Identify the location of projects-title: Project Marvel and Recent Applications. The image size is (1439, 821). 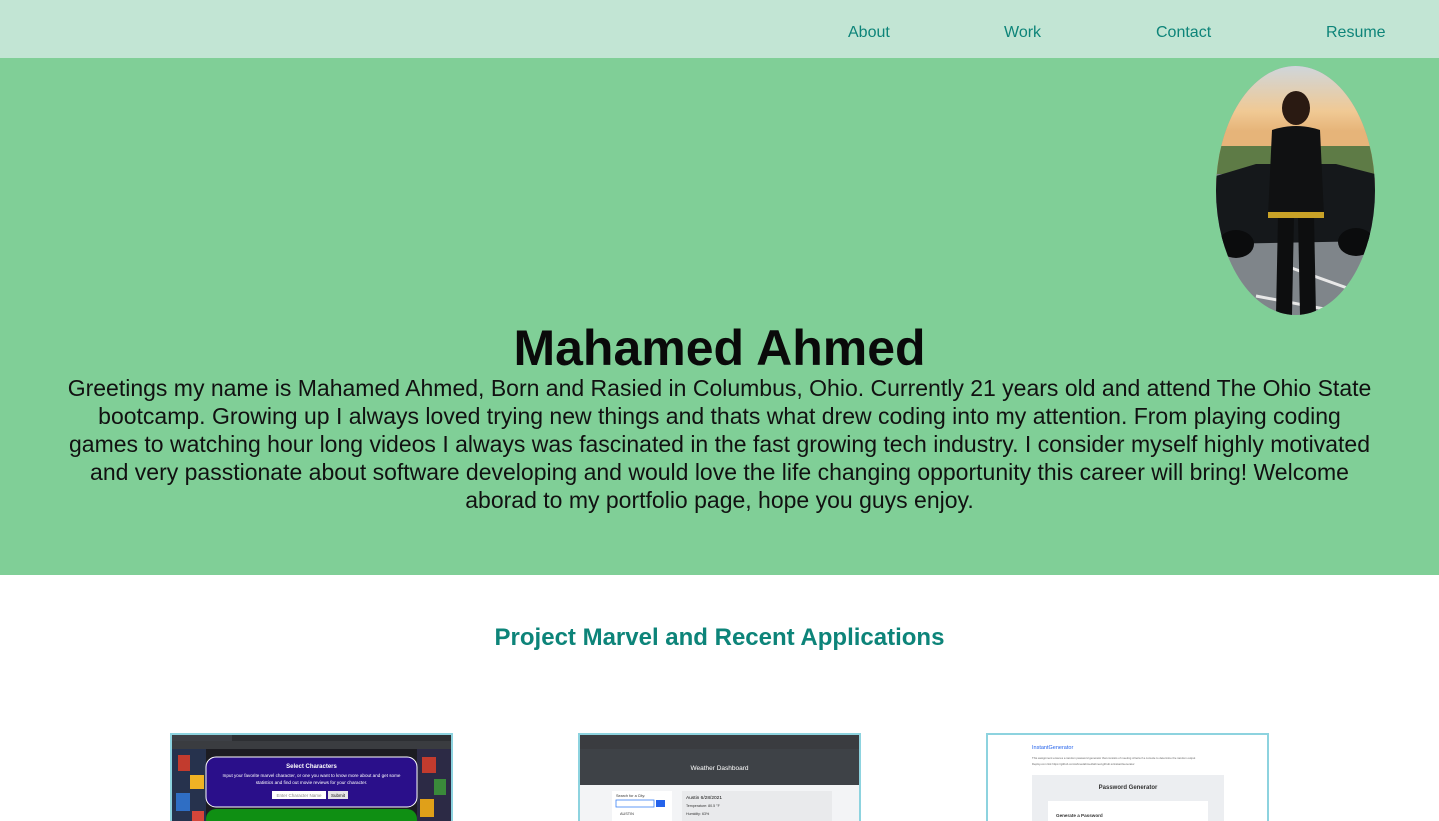
(719, 637).